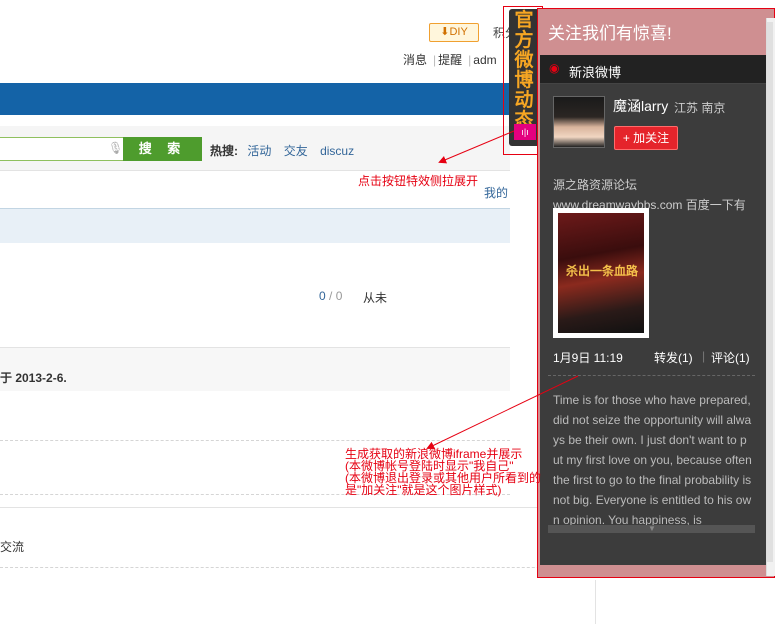 The width and height of the screenshot is (775, 624). What do you see at coordinates (502, 412) in the screenshot?
I see `arrow-to-widget` at bounding box center [502, 412].